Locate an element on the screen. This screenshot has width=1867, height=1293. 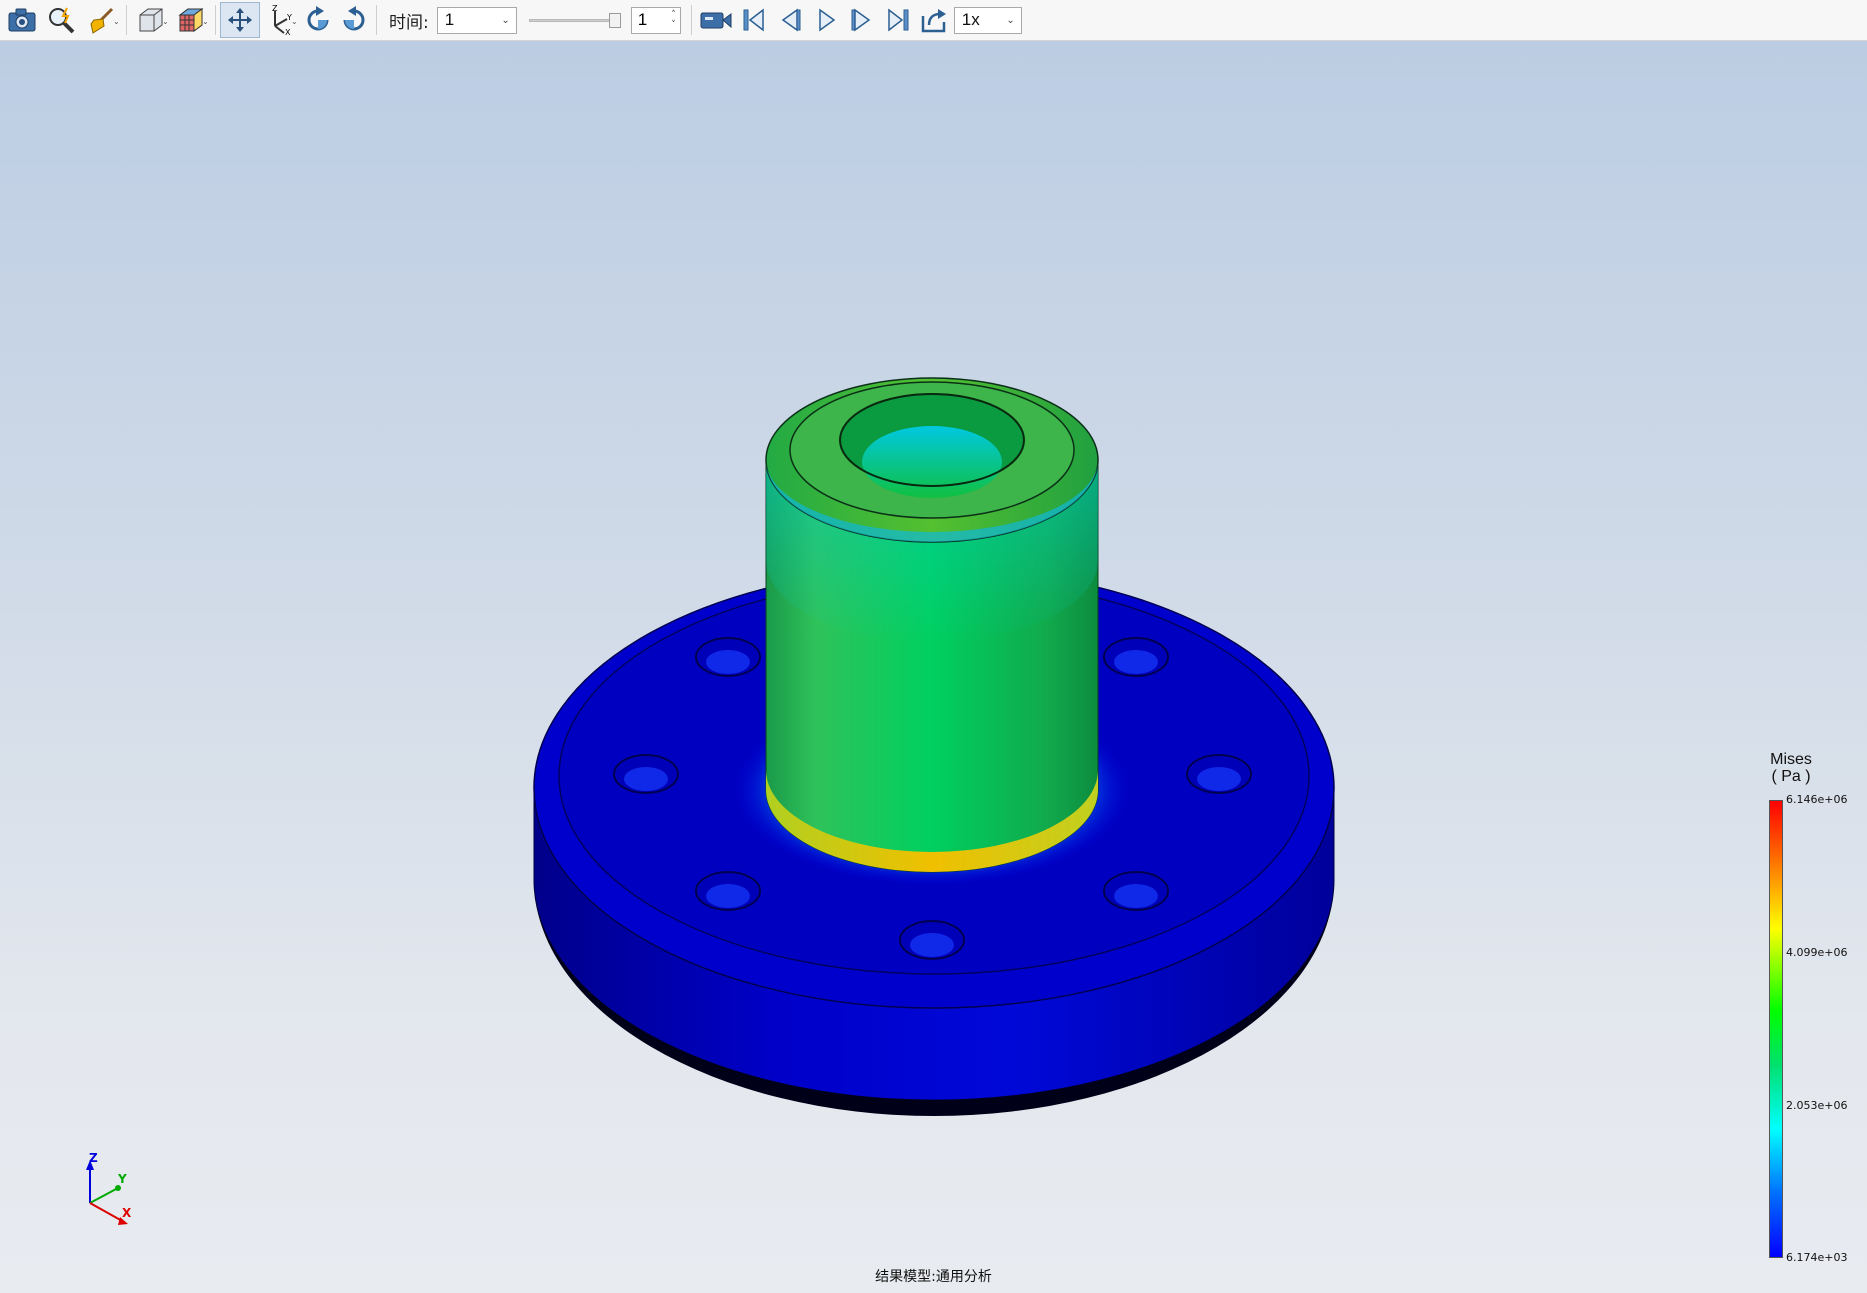
chevron-up-icon: ˄ is located at coordinates (673, 15).